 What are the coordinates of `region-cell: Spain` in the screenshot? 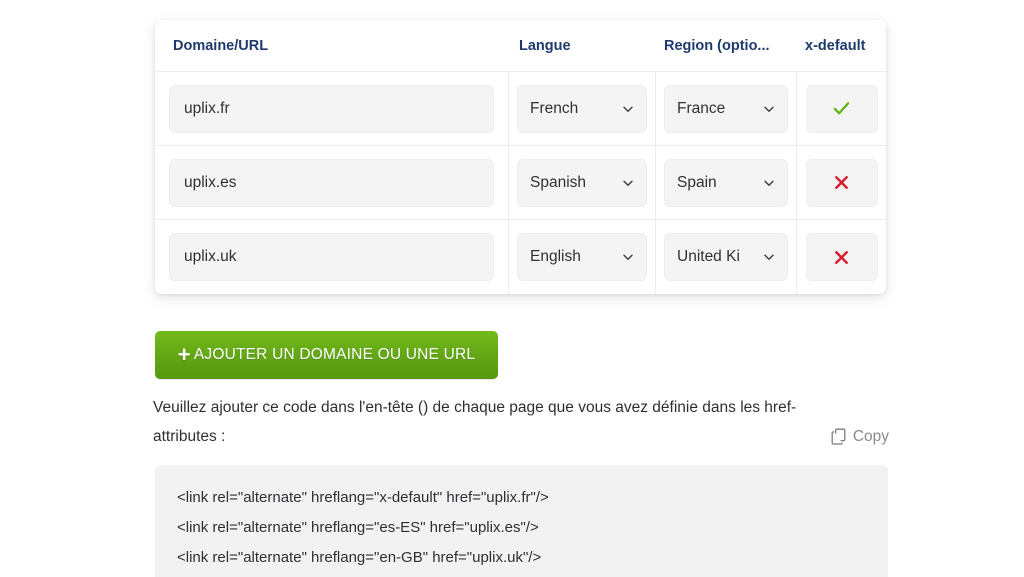 It's located at (726, 182).